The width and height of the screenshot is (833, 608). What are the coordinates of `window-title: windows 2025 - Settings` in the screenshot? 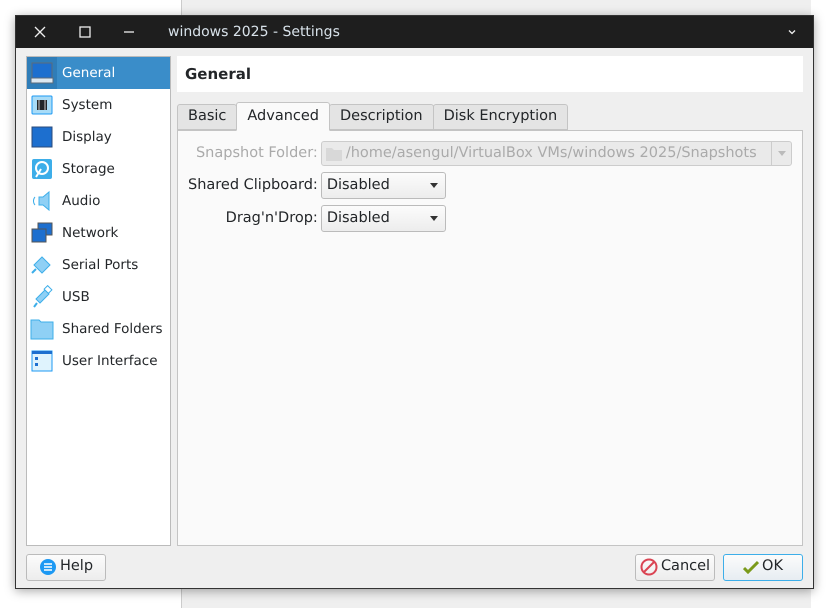 It's located at (254, 32).